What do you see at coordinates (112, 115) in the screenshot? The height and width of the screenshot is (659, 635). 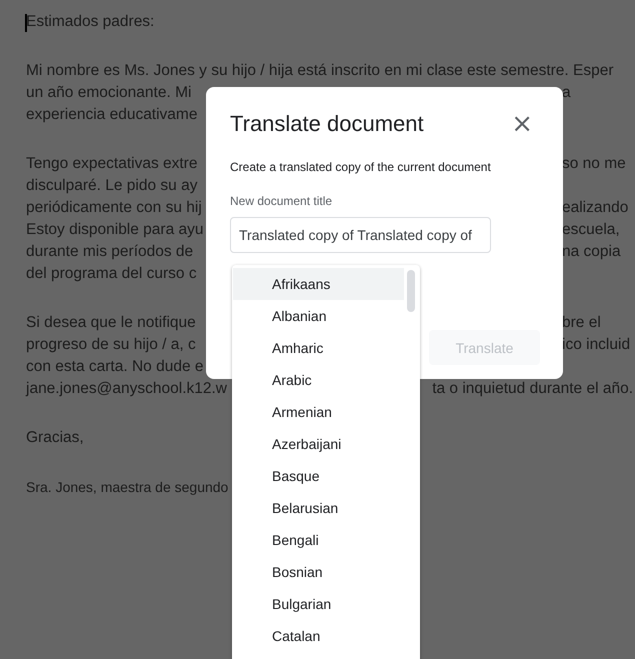 I see `document-text: experiencia educativame` at bounding box center [112, 115].